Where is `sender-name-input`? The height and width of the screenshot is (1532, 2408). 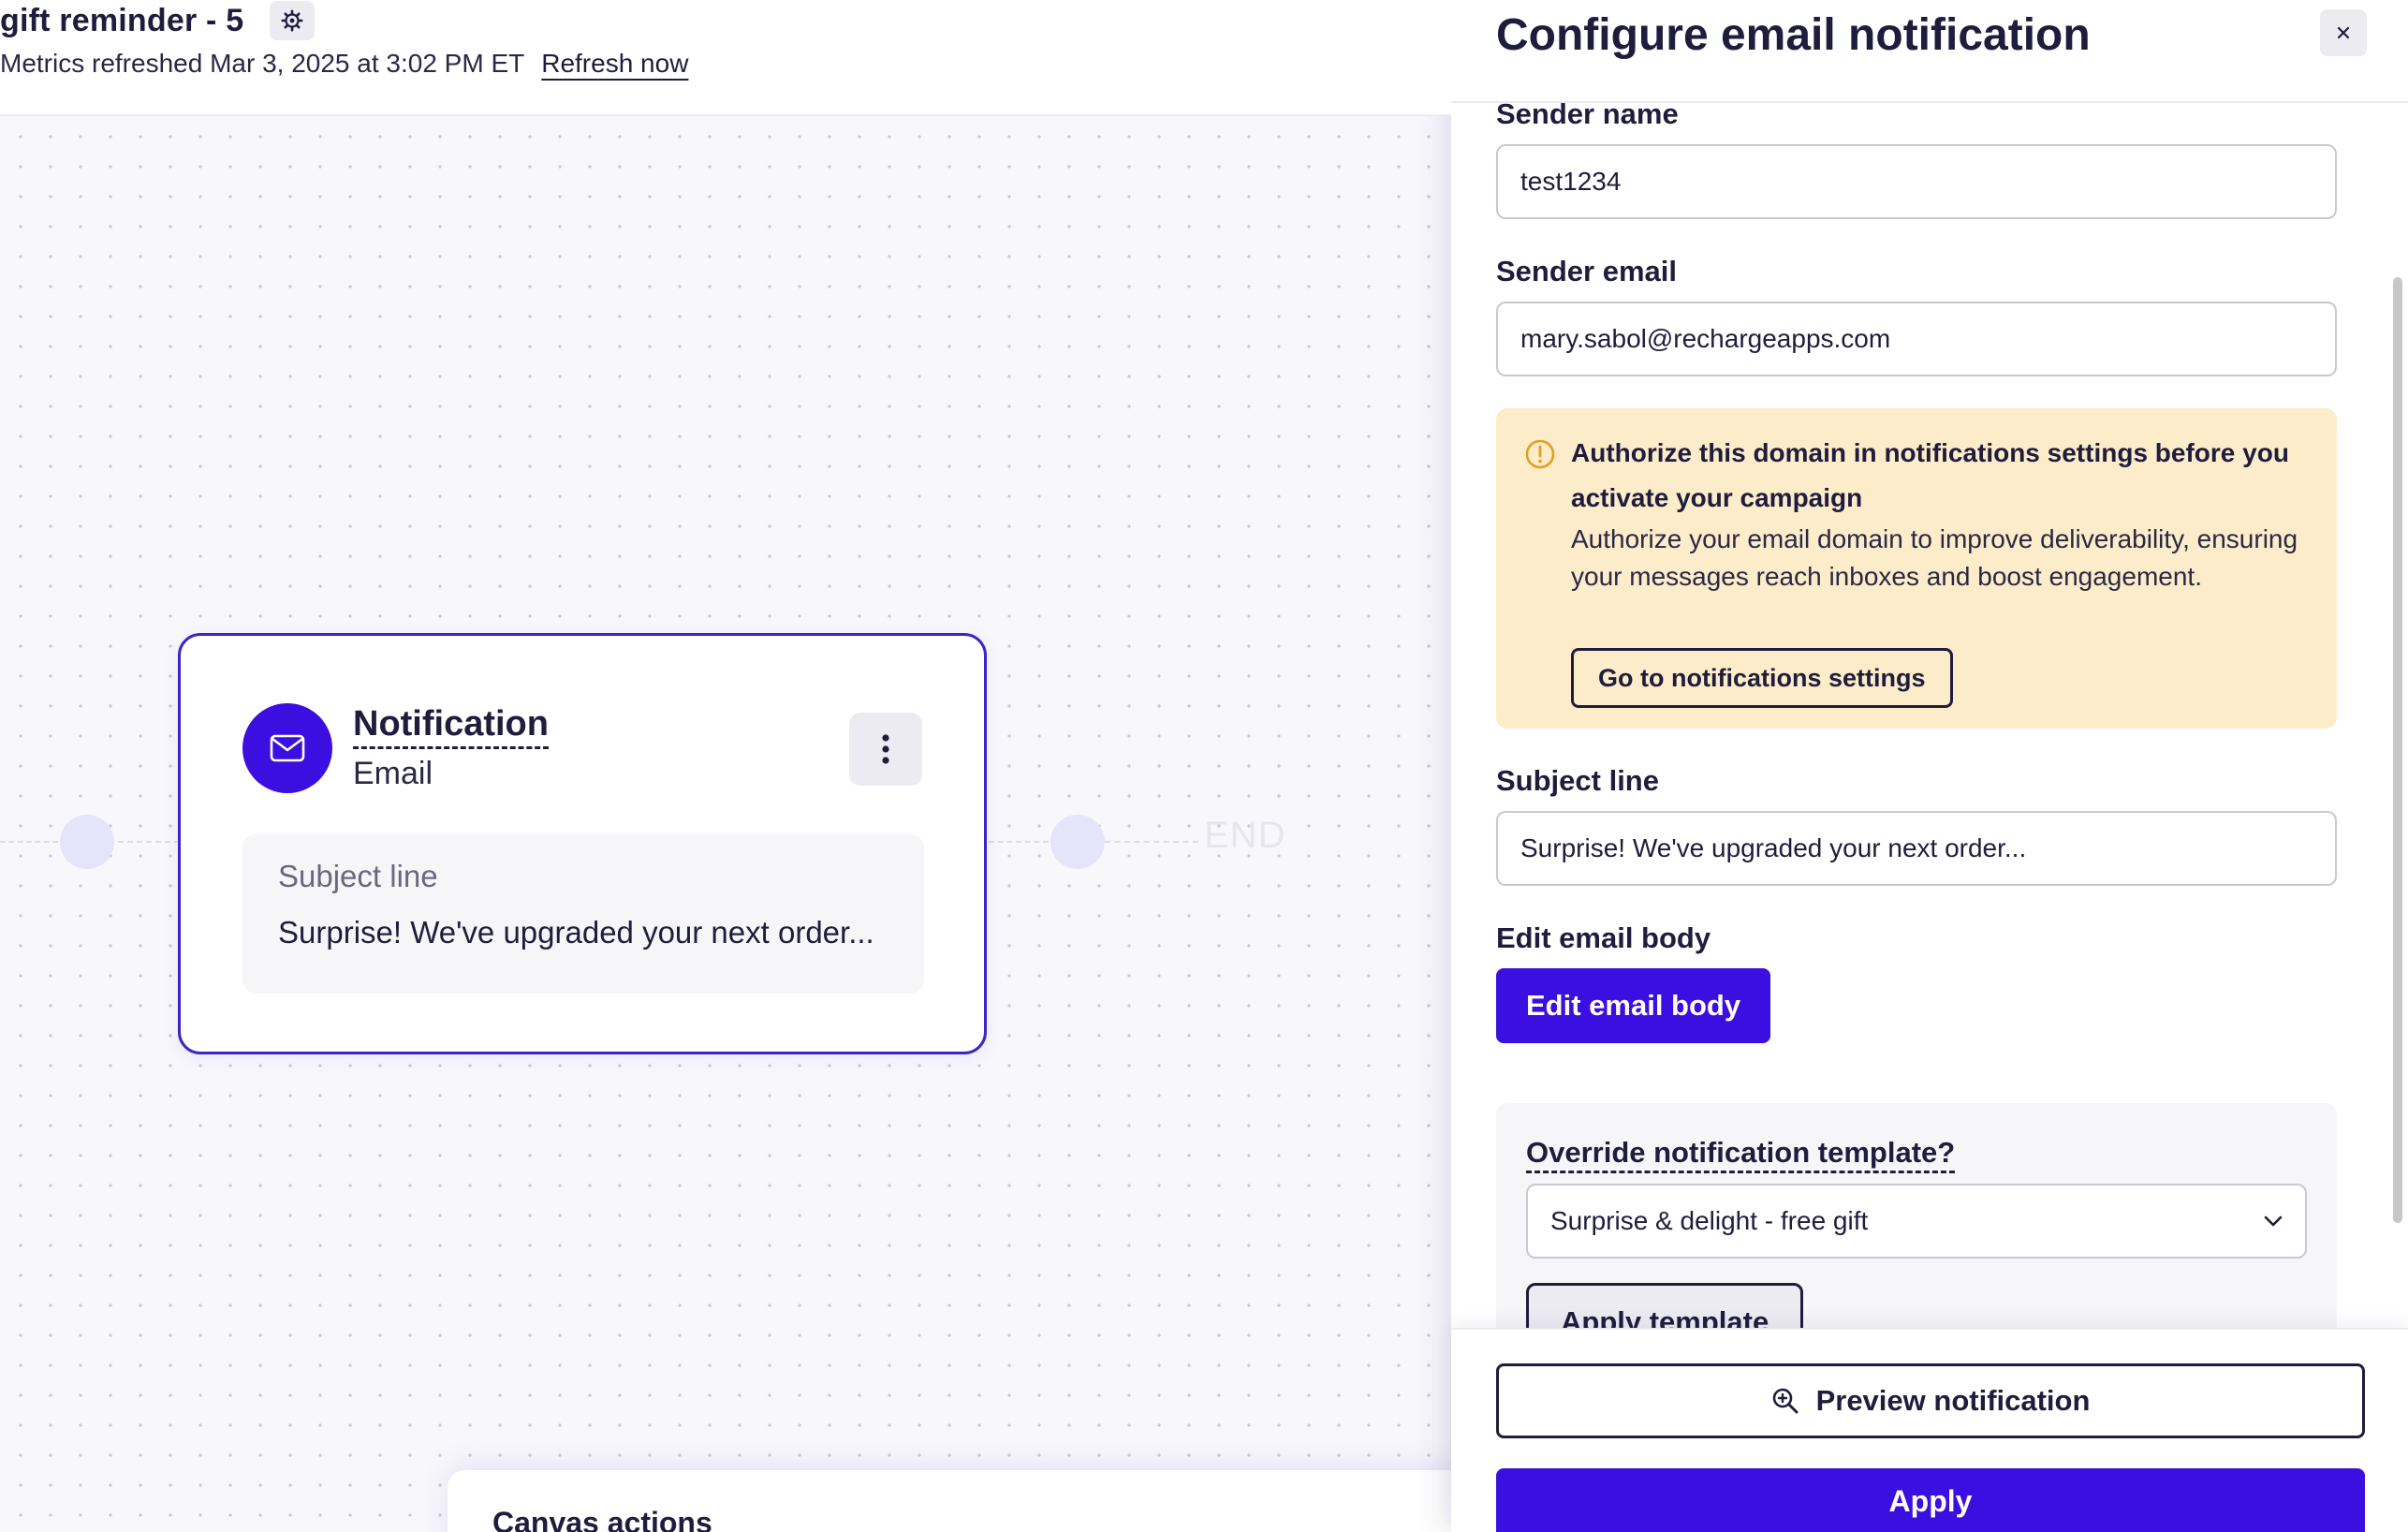
sender-name-input is located at coordinates (1916, 181).